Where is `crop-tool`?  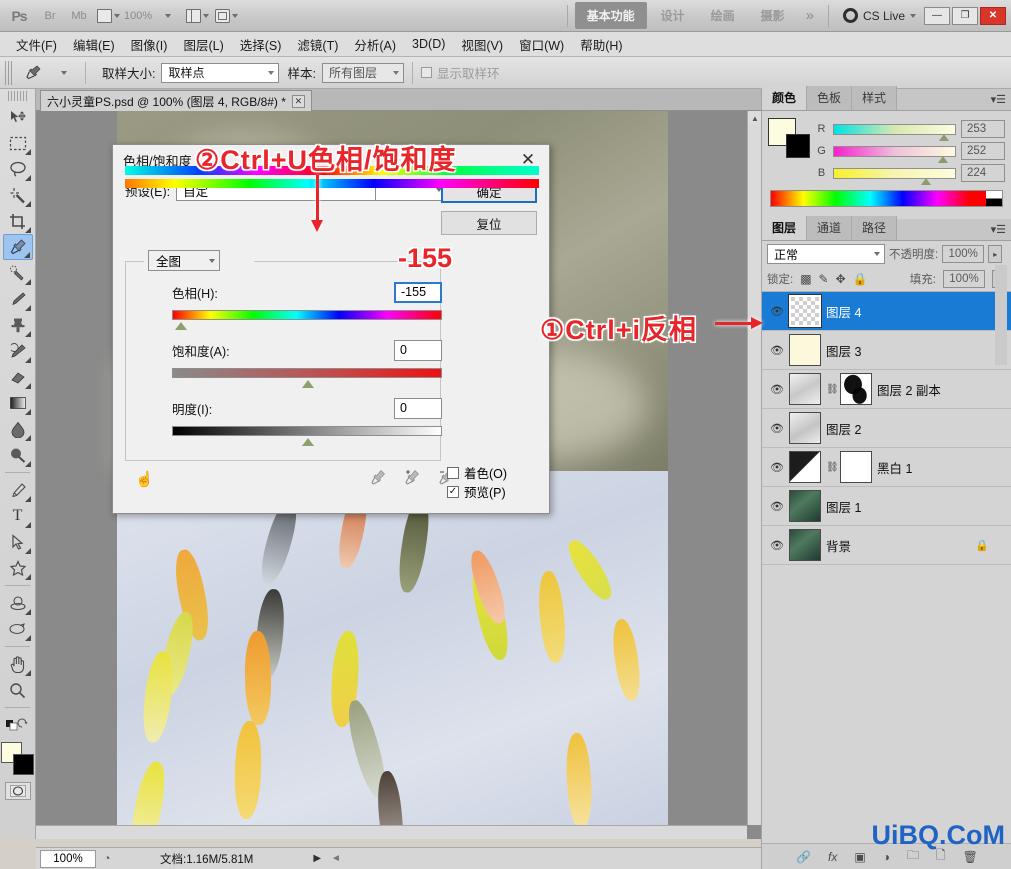
crop-tool is located at coordinates (18, 221).